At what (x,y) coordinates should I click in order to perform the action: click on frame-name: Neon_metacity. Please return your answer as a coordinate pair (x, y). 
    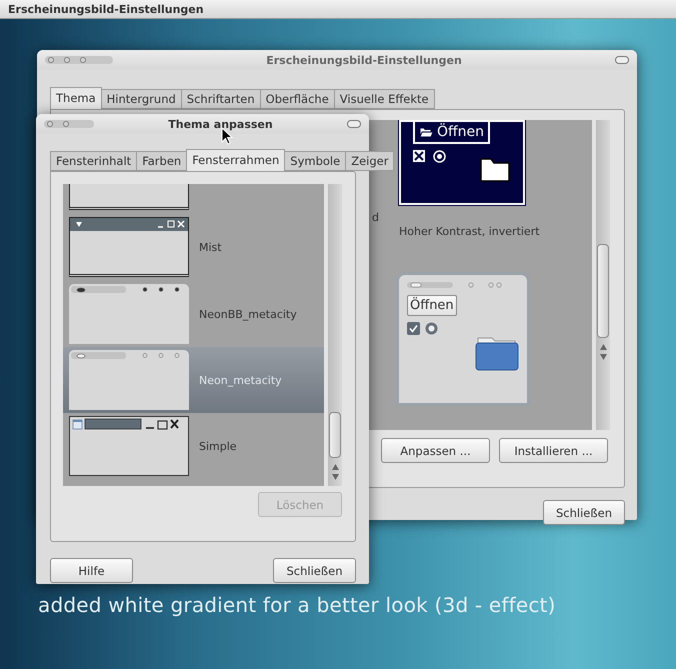
    Looking at the image, I should click on (240, 380).